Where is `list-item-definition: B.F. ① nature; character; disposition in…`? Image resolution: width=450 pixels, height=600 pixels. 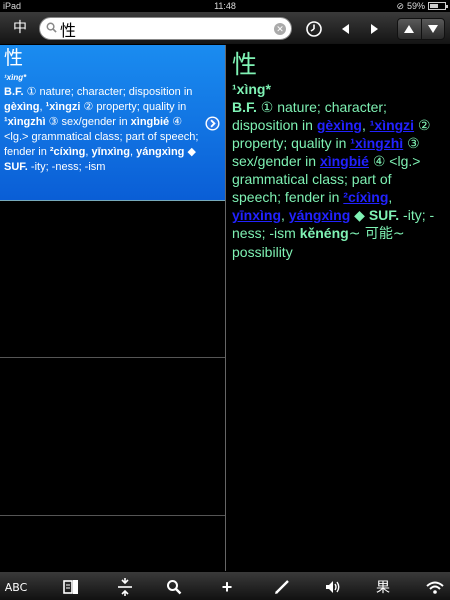
list-item-definition: B.F. ① nature; character; disposition in… is located at coordinates (101, 129).